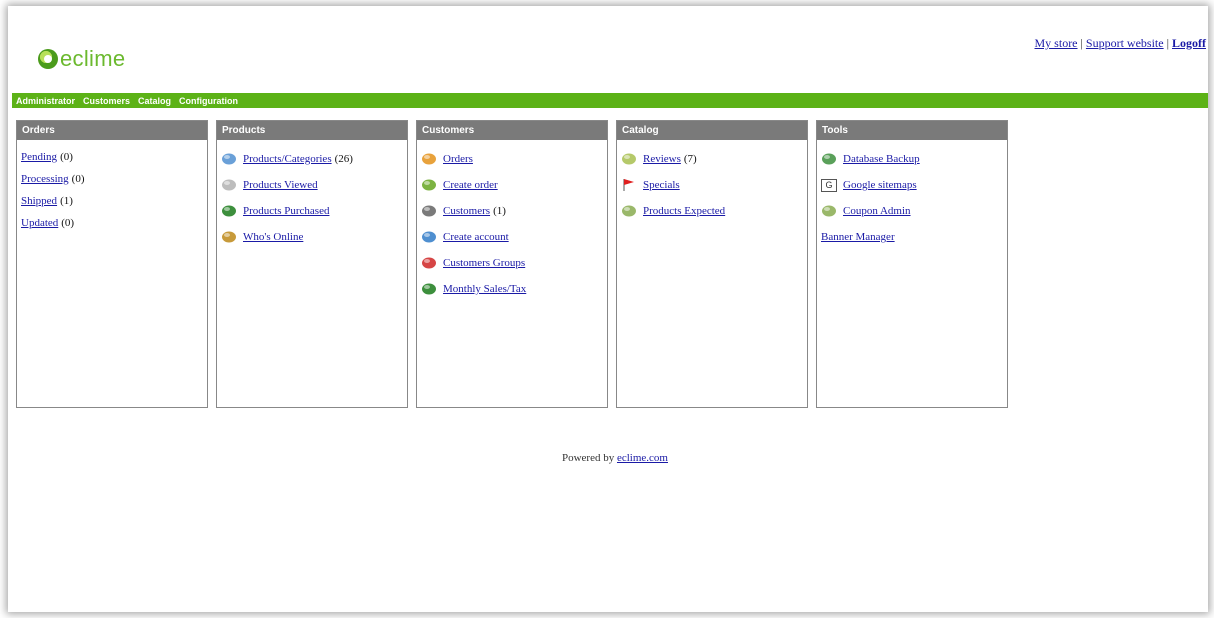 This screenshot has width=1214, height=618. I want to click on list-item: Coupon Admin, so click(912, 211).